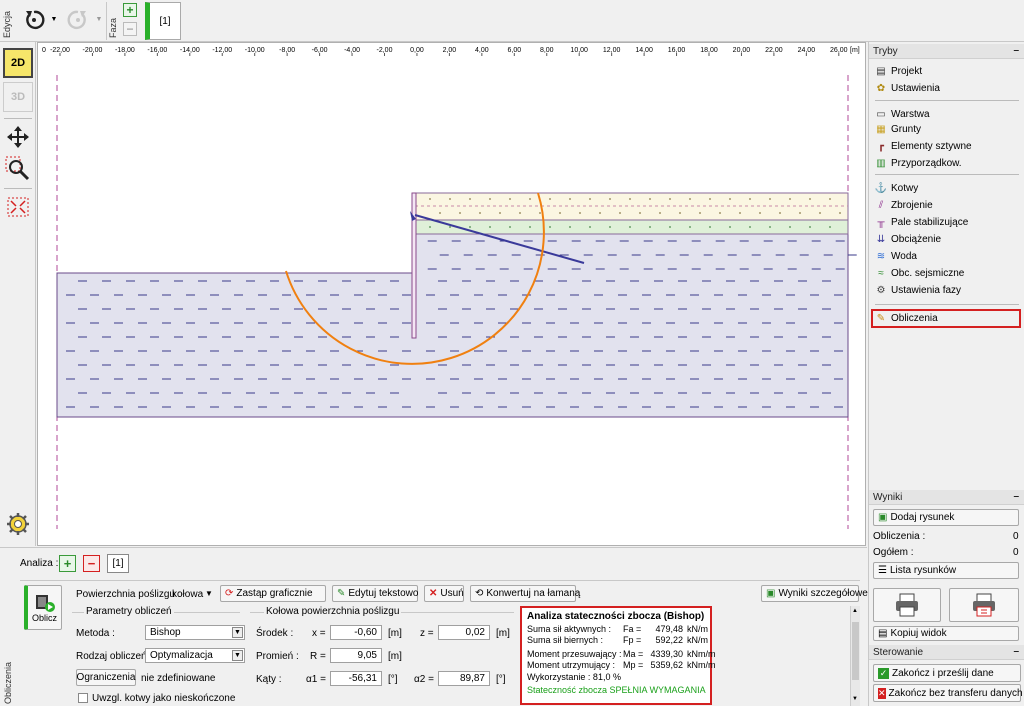 This screenshot has height=706, width=1024. What do you see at coordinates (444, 593) in the screenshot?
I see `delete-button: ✕ Usuń` at bounding box center [444, 593].